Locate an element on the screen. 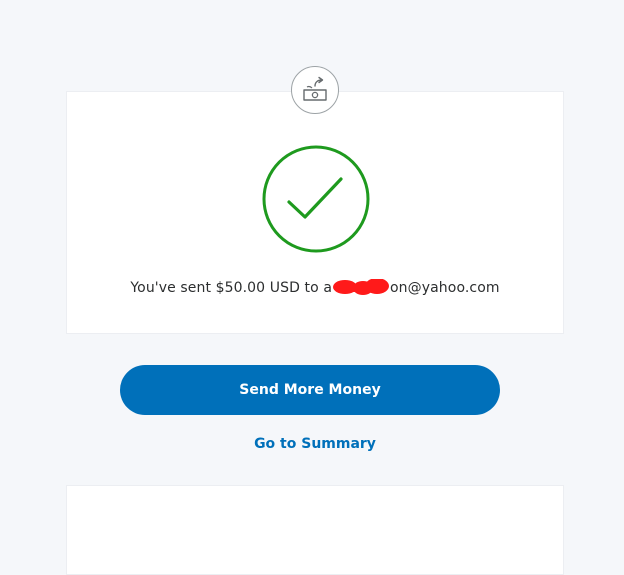  payment-sent-message: You've sent $50.00 USD to a on@yahoo.com is located at coordinates (315, 287).